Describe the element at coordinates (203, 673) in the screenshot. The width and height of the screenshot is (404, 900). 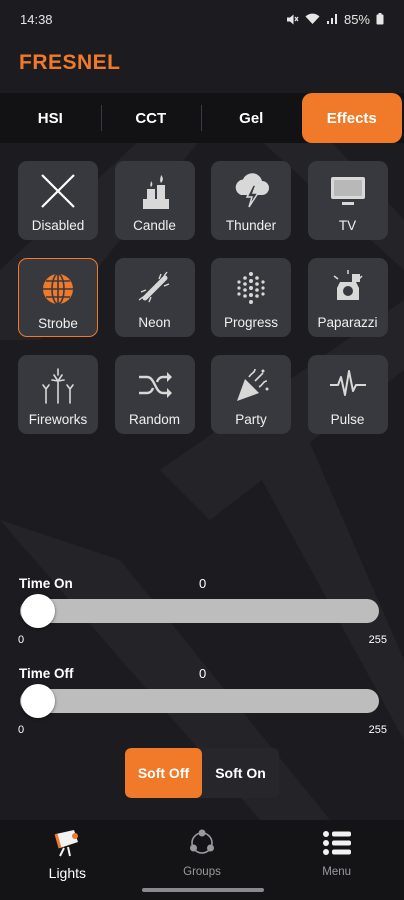
I see `time-off-value: 0` at that location.